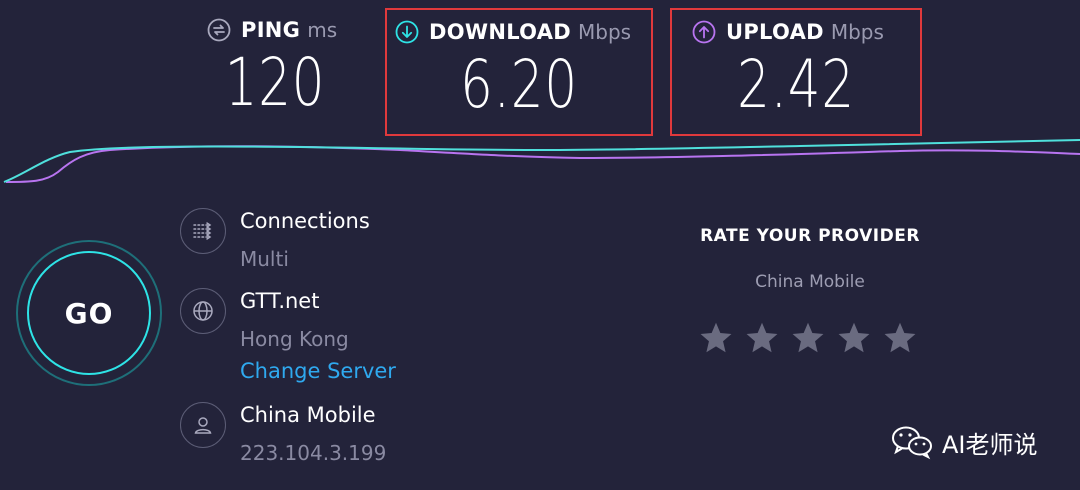 This screenshot has width=1080, height=490. I want to click on download-header: DOWNLOAD Mbps, so click(513, 32).